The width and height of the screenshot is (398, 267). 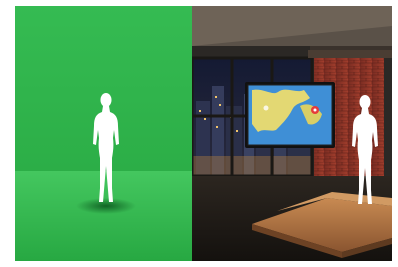 I want to click on floor-shadow, so click(x=106, y=206).